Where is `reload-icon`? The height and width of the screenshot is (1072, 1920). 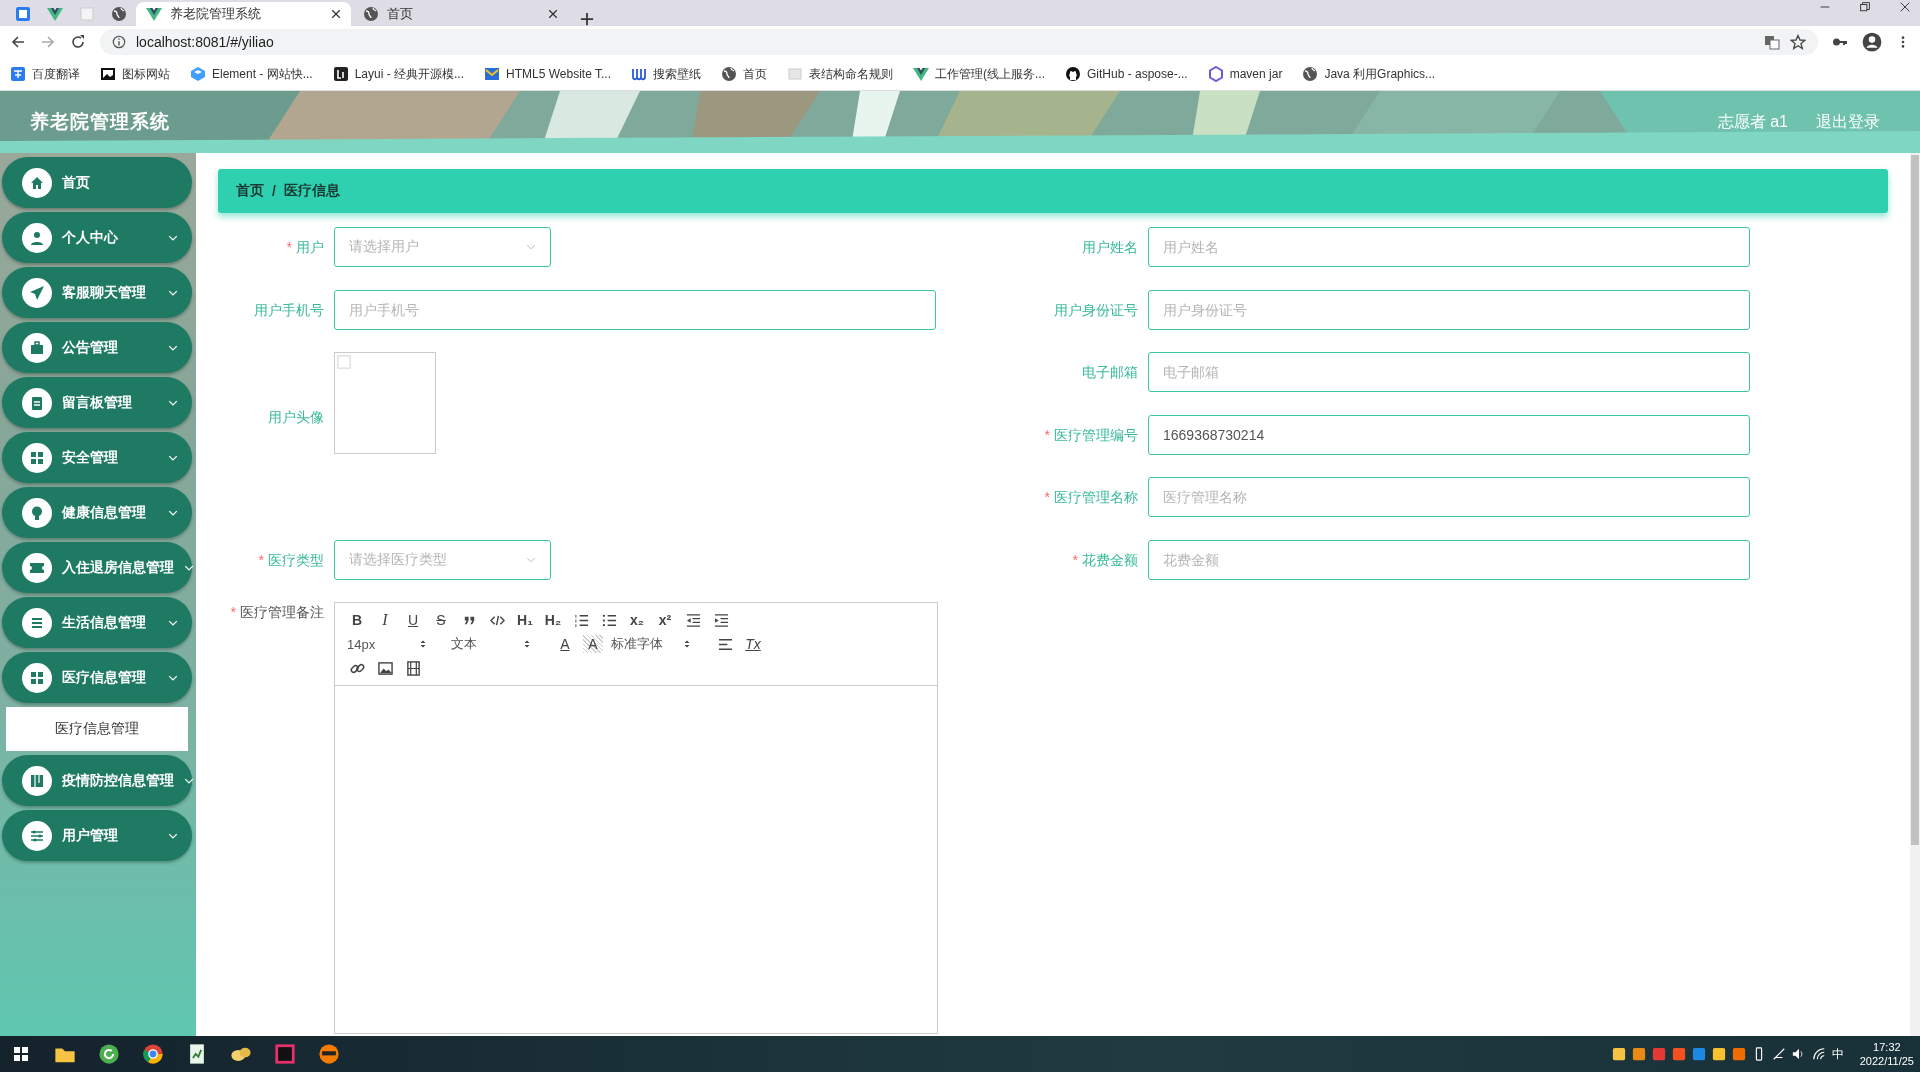 reload-icon is located at coordinates (78, 42).